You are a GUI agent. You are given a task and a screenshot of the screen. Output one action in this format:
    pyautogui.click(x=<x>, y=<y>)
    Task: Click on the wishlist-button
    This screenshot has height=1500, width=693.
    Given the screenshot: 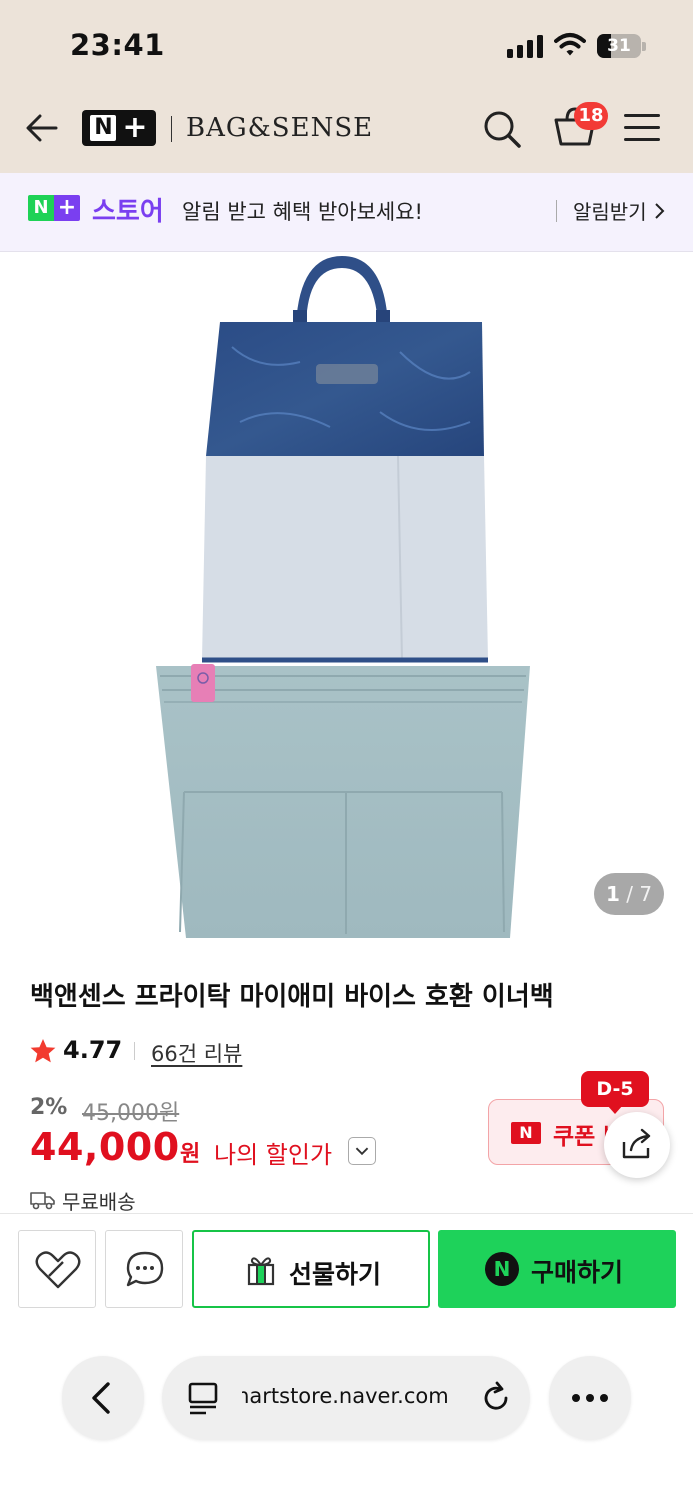 What is the action you would take?
    pyautogui.click(x=57, y=1269)
    